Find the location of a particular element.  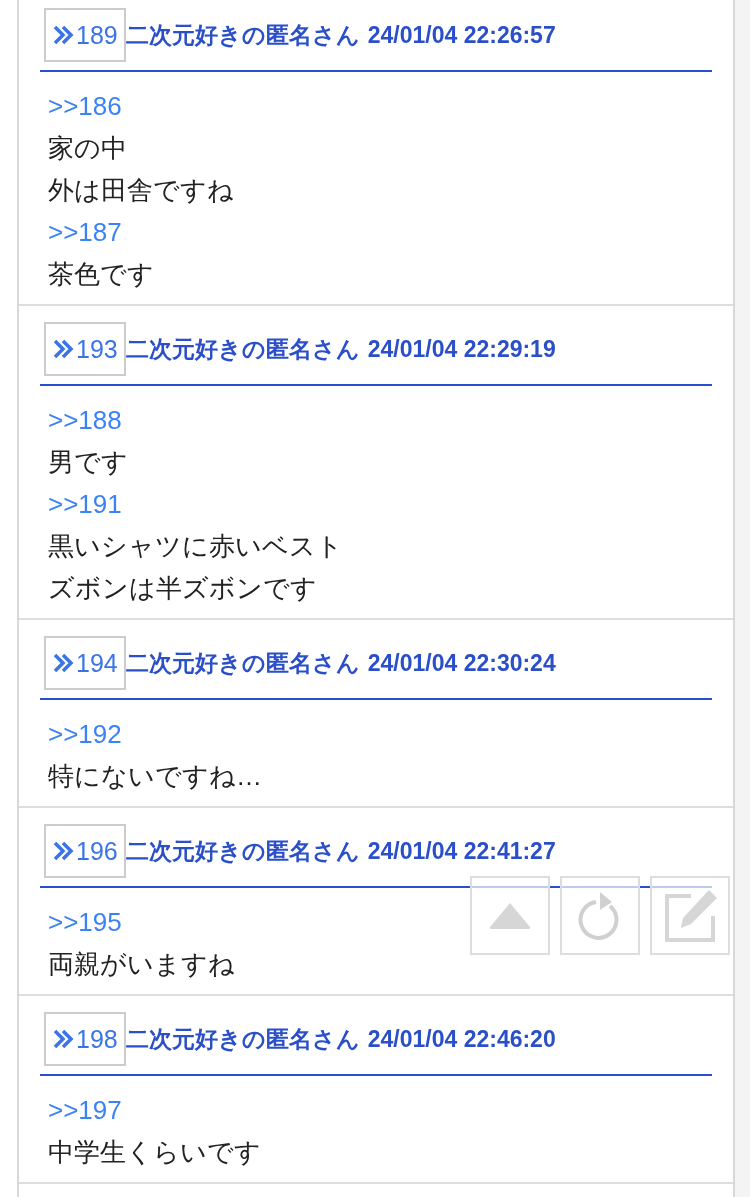

post-text: 両親がいますね is located at coordinates (141, 964).